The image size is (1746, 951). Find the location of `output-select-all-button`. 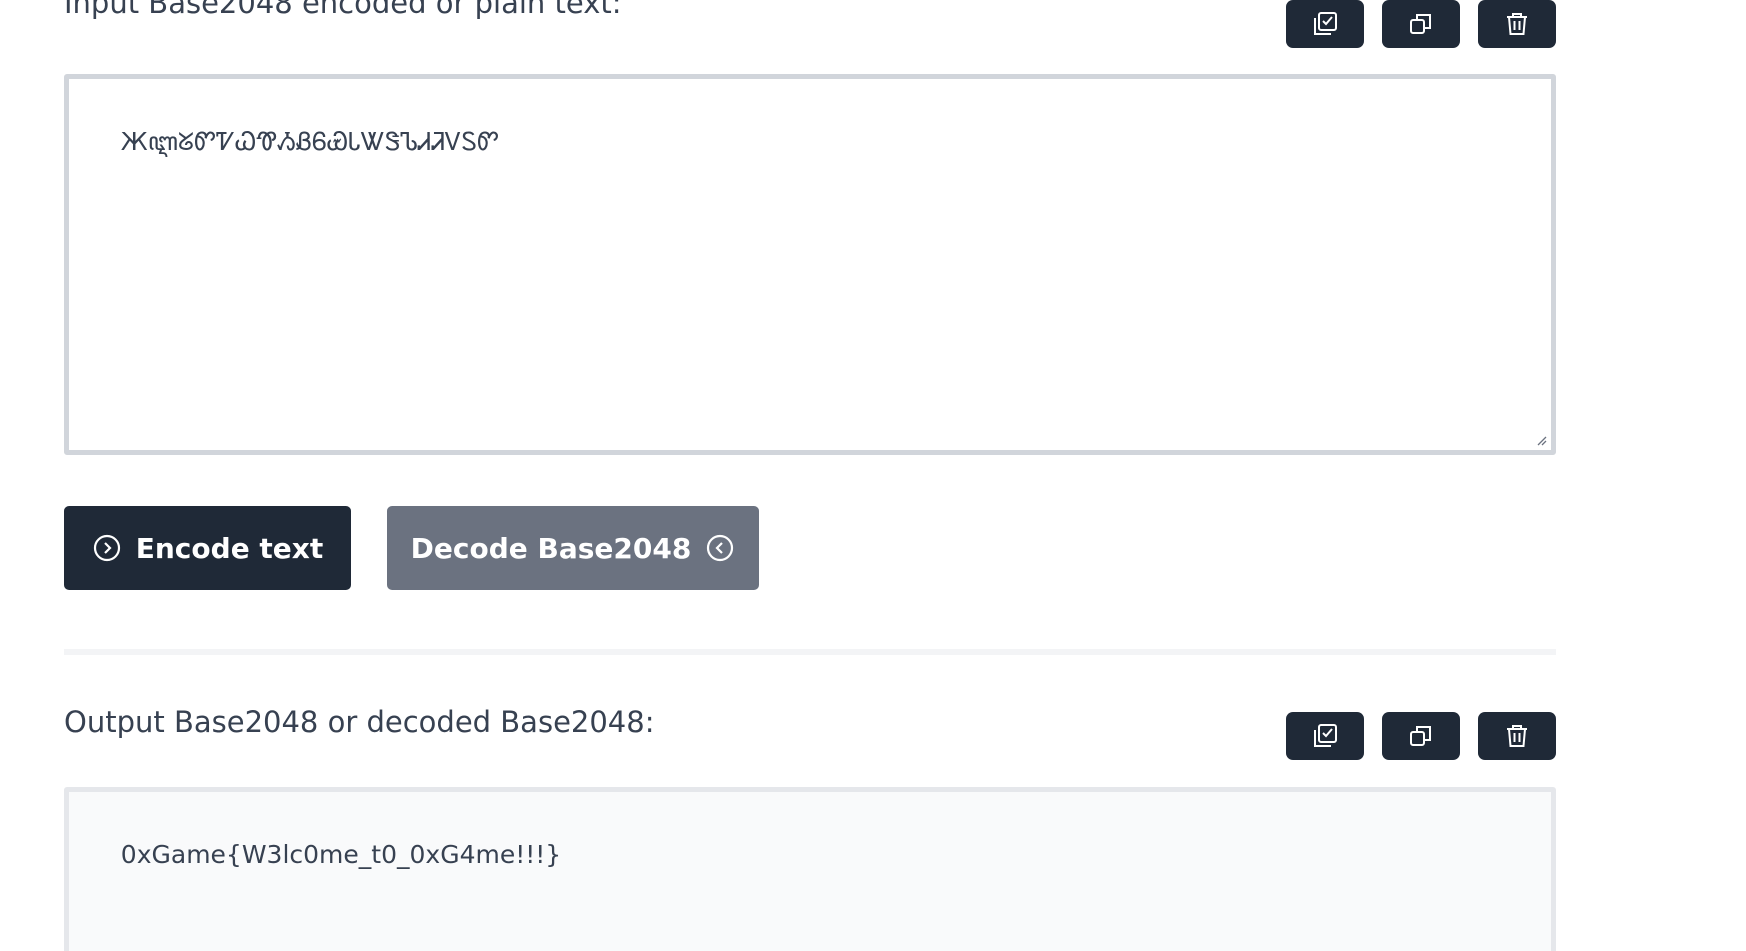

output-select-all-button is located at coordinates (1325, 736).